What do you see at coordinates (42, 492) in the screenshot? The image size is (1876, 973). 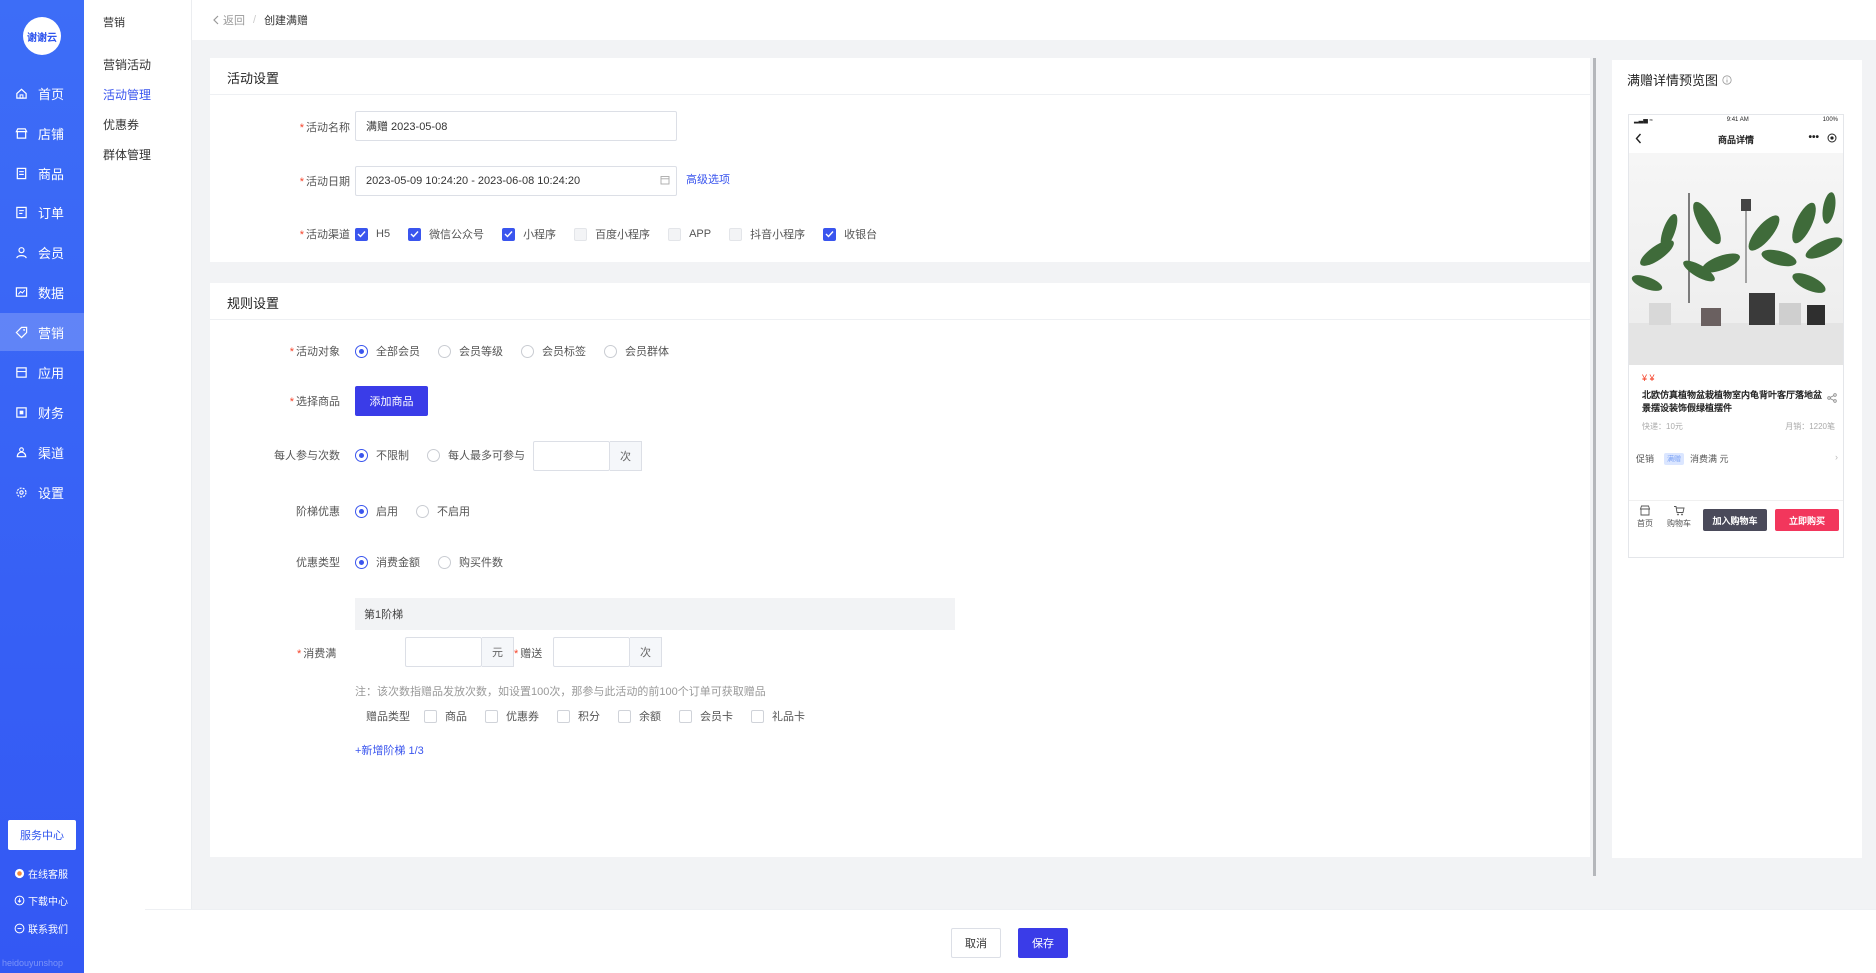 I see `nav-item-settings: 设置` at bounding box center [42, 492].